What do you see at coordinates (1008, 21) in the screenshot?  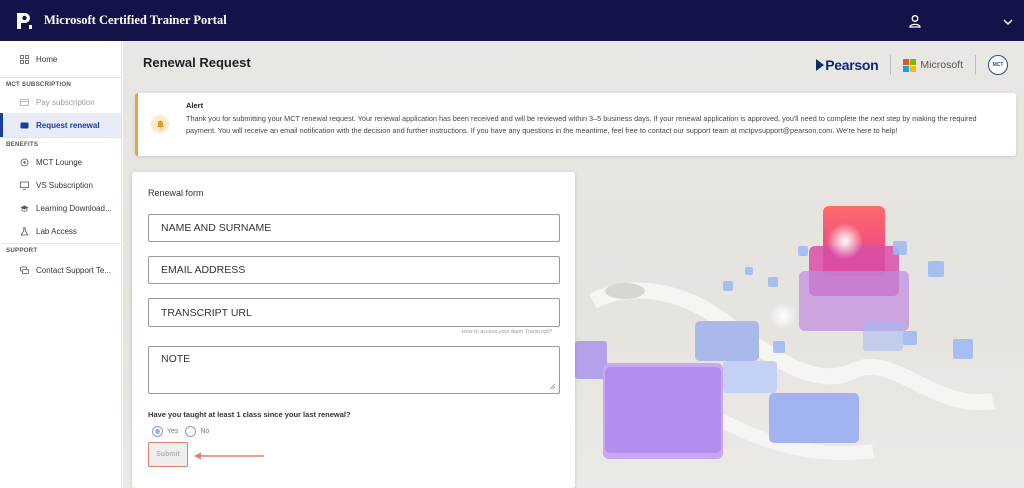 I see `chevron-down-icon` at bounding box center [1008, 21].